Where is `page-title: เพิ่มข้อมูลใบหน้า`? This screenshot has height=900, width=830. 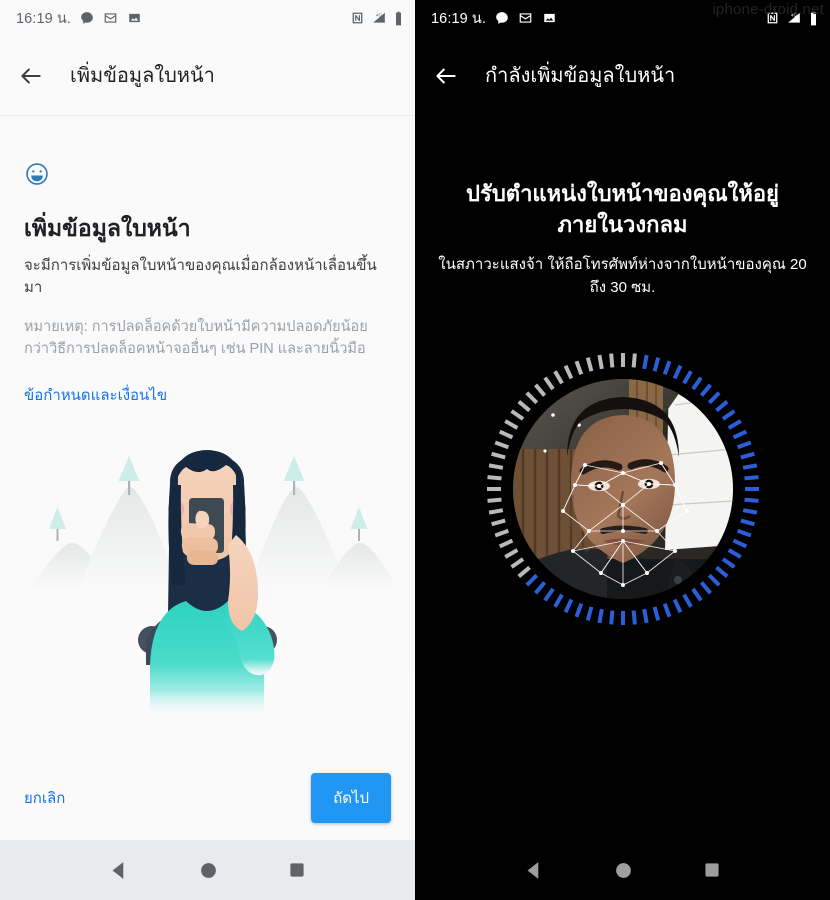
page-title: เพิ่มข้อมูลใบหน้า is located at coordinates (142, 75).